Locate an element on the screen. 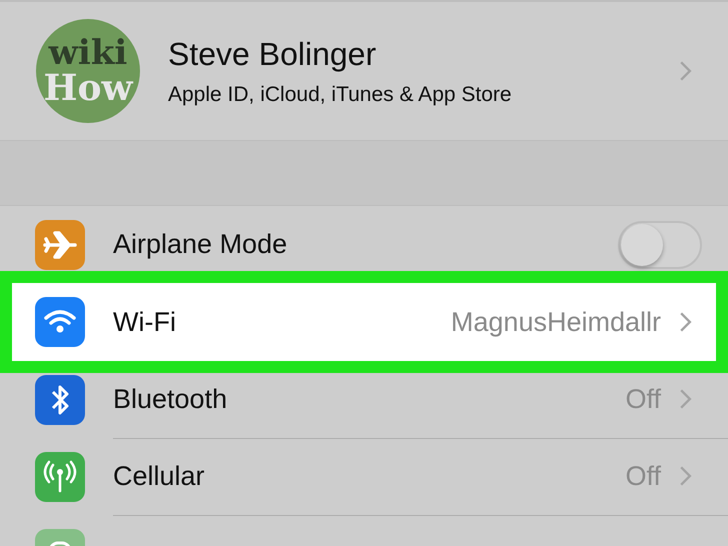 This screenshot has width=728, height=546. profile-subtitle: Apple ID, iCloud, iTunes & App Store is located at coordinates (340, 94).